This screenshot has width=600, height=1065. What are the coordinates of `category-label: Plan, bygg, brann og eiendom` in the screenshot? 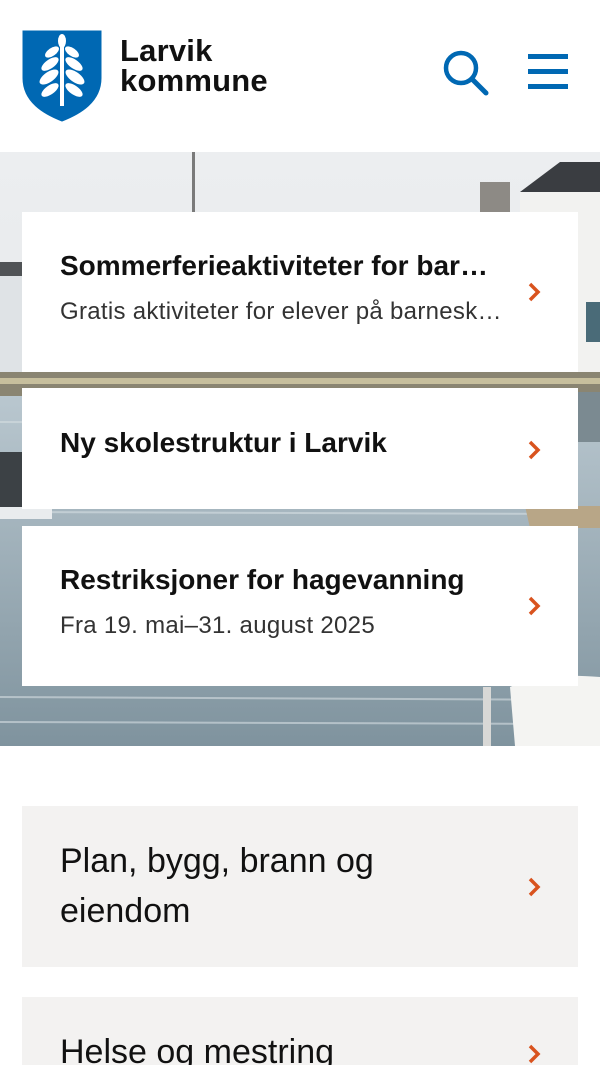 It's located at (217, 886).